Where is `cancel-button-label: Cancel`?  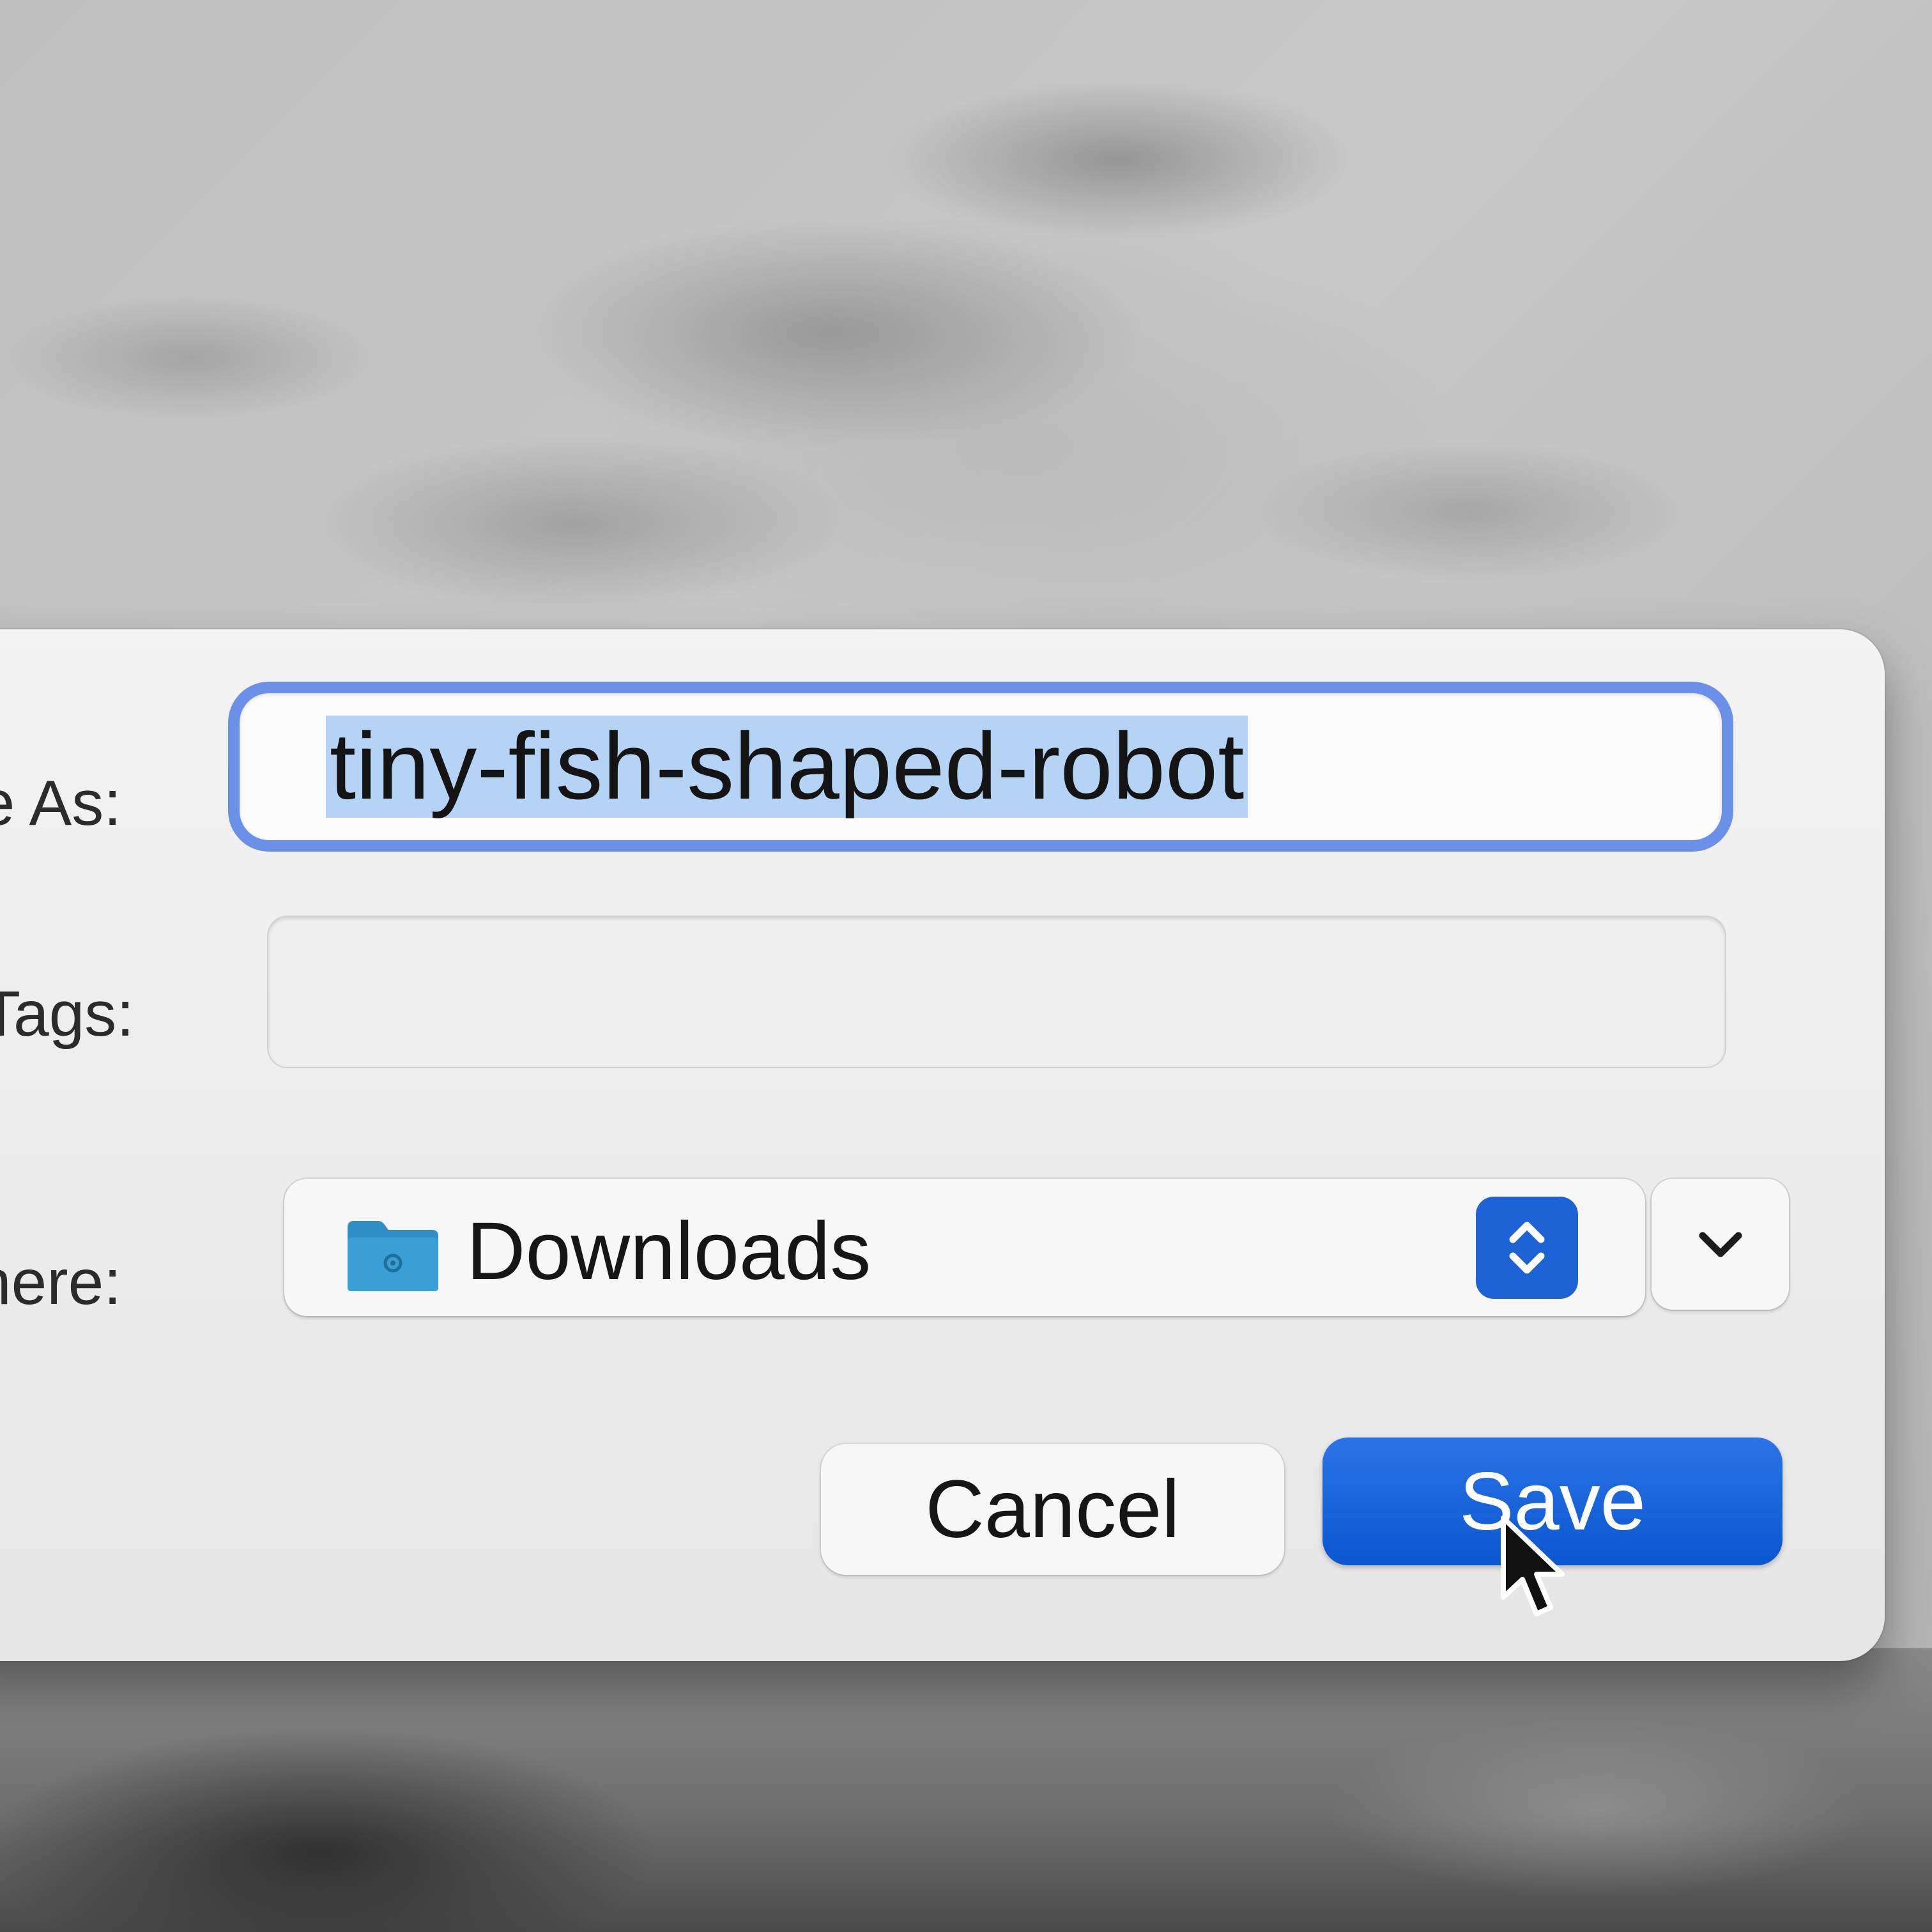 cancel-button-label: Cancel is located at coordinates (1052, 1509).